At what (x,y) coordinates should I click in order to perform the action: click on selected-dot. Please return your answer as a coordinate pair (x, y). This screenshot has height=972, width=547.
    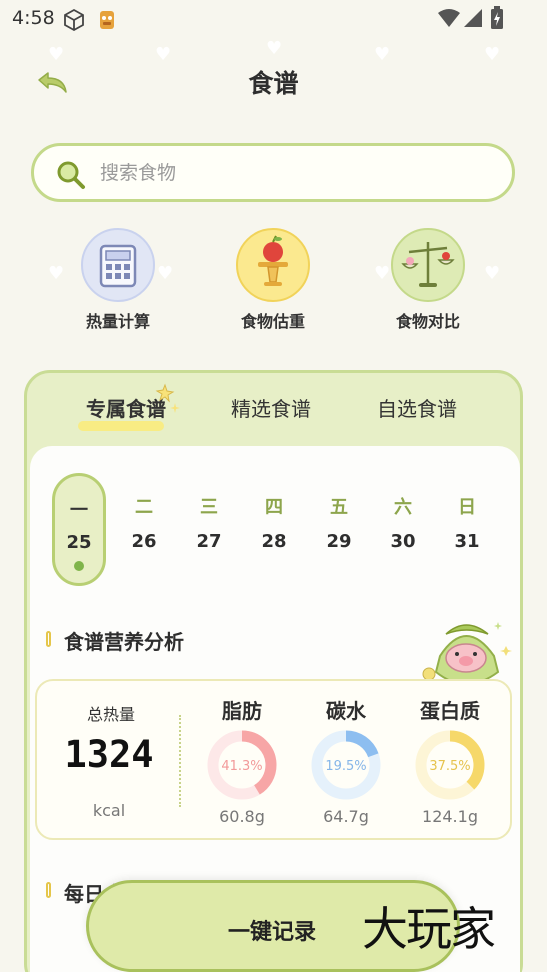
    Looking at the image, I should click on (79, 566).